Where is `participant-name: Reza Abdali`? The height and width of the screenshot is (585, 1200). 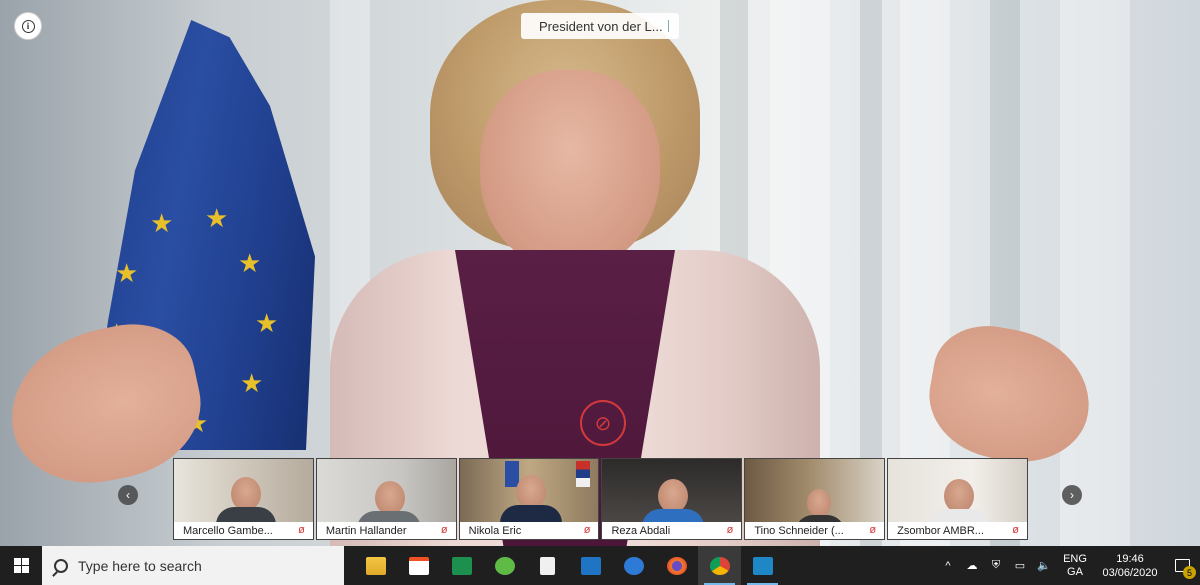 participant-name: Reza Abdali is located at coordinates (641, 530).